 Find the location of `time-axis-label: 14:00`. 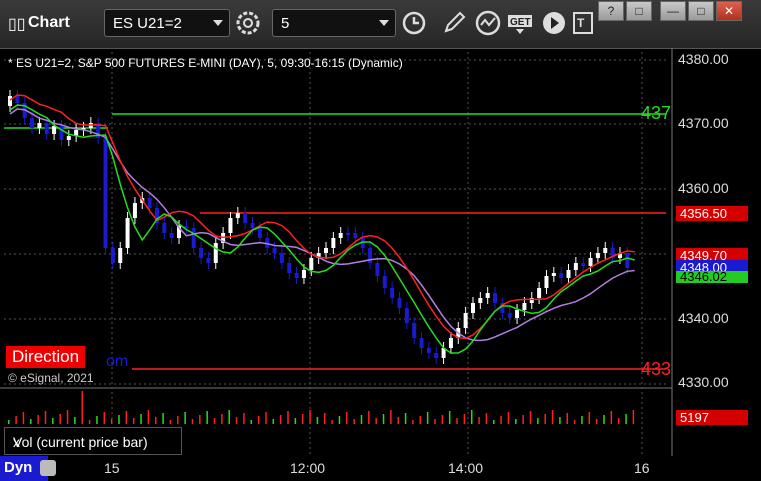

time-axis-label: 14:00 is located at coordinates (466, 468).